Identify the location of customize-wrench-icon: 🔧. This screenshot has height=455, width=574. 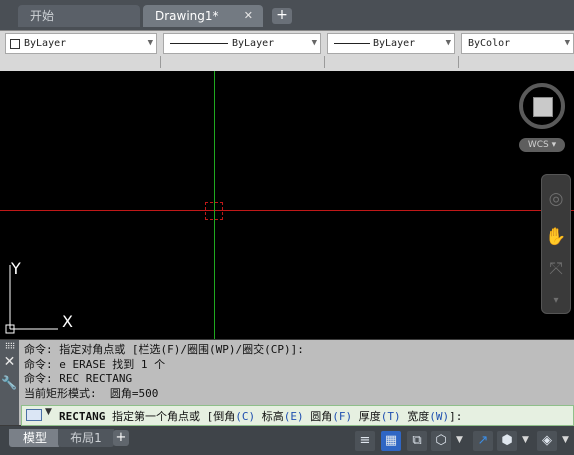
(9, 383).